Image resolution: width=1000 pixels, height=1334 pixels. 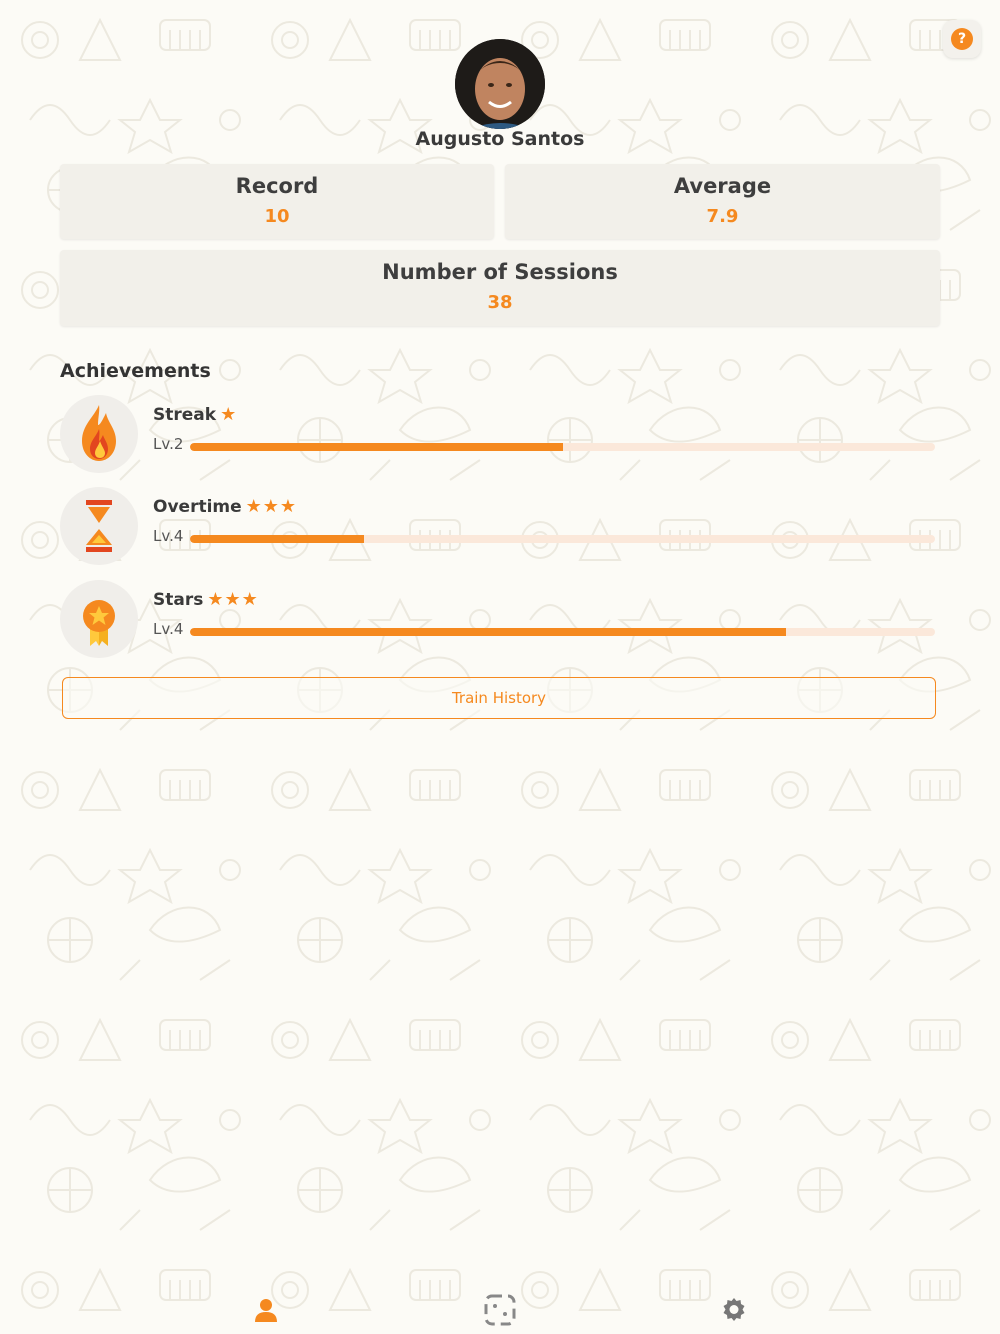 I want to click on flame-icon, so click(x=99, y=433).